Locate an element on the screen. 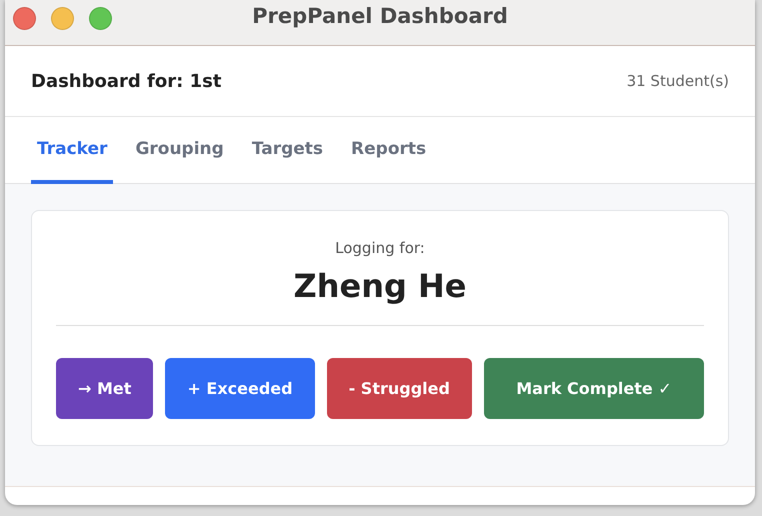 This screenshot has height=516, width=762. status-button: - Struggled is located at coordinates (399, 388).